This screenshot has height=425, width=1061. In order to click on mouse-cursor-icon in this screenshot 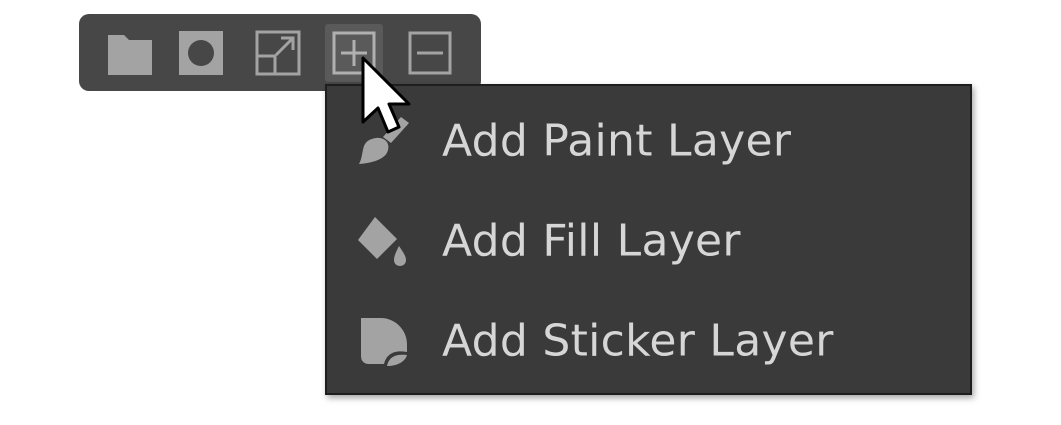, I will do `click(386, 95)`.